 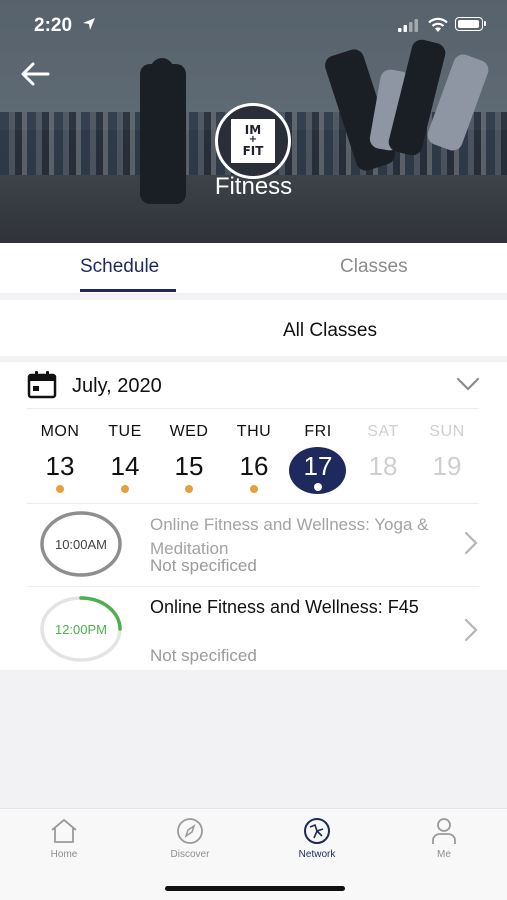 What do you see at coordinates (35, 74) in the screenshot?
I see `back-arrow-icon` at bounding box center [35, 74].